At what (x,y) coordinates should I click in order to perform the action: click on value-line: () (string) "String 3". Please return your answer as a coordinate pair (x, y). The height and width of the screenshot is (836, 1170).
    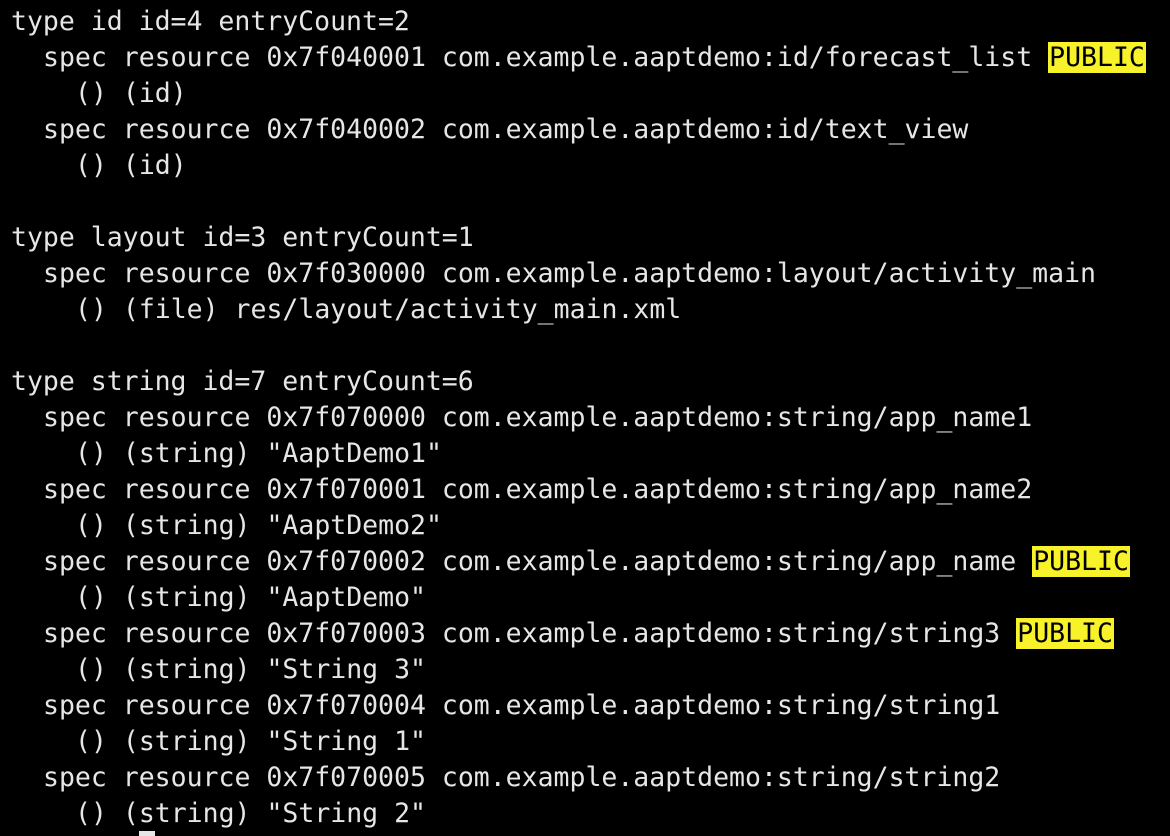
    Looking at the image, I should click on (250, 669).